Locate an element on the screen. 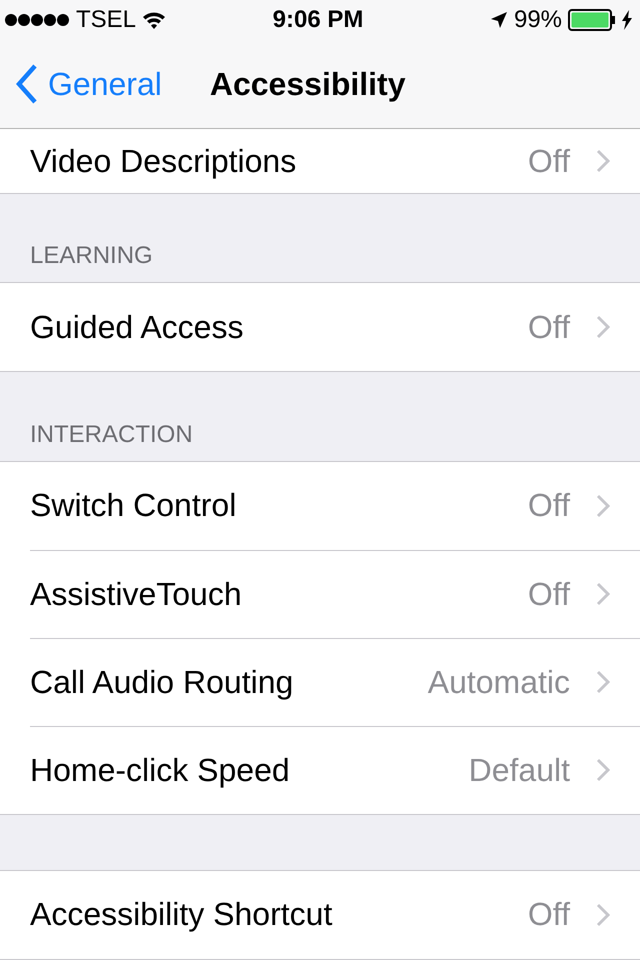 This screenshot has width=640, height=960. settings-row: Video Descriptions Off is located at coordinates (320, 161).